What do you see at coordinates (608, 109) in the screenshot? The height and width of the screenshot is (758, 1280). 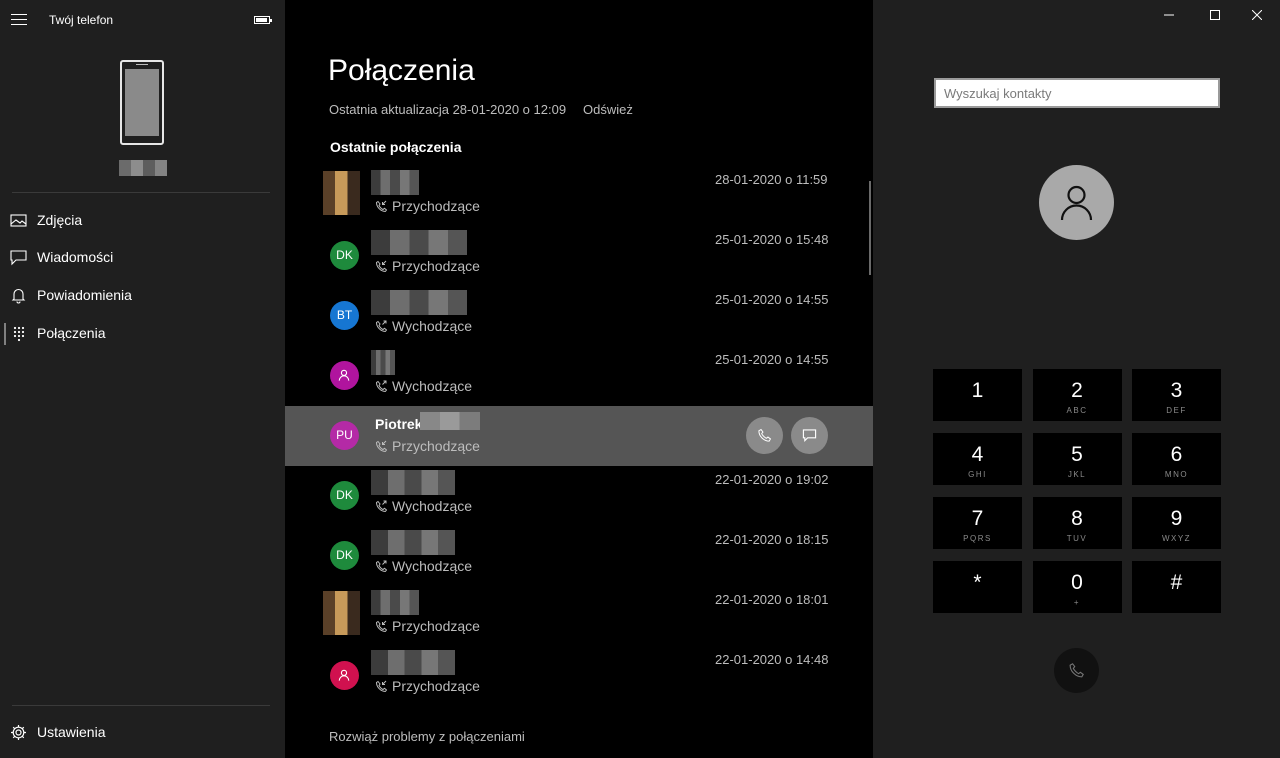 I see `refresh-link: Odśwież` at bounding box center [608, 109].